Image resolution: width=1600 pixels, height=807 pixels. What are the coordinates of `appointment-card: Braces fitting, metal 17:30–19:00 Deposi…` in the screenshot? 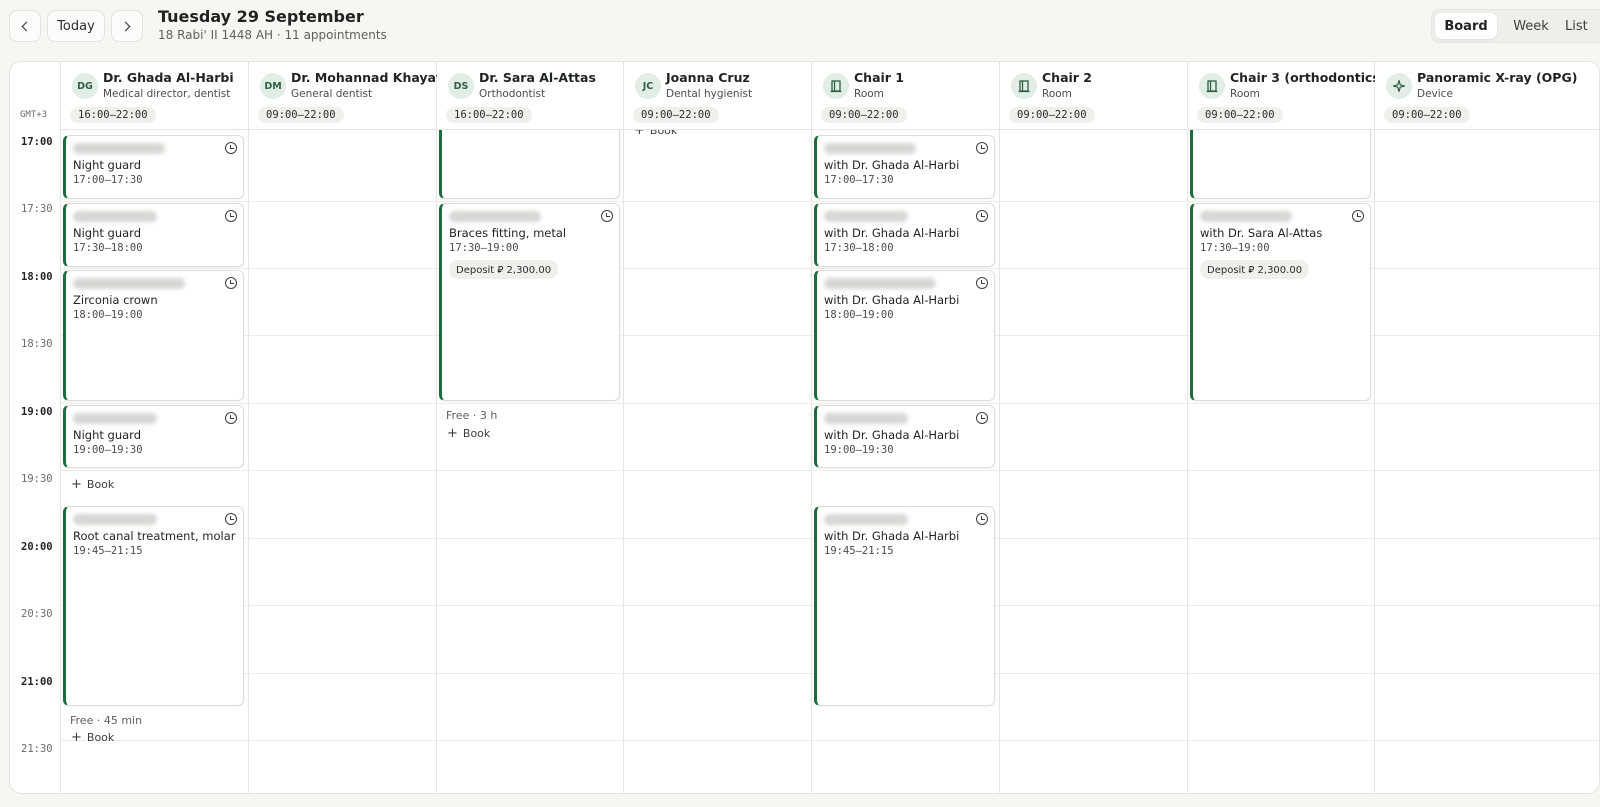 It's located at (529, 302).